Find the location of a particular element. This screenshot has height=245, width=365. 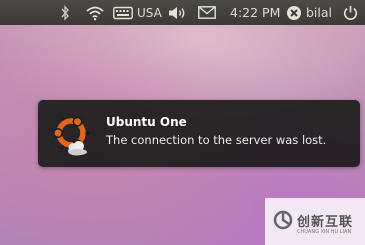

watermark: 创新互联 CHUANG XIN HU LIAN is located at coordinates (315, 221).